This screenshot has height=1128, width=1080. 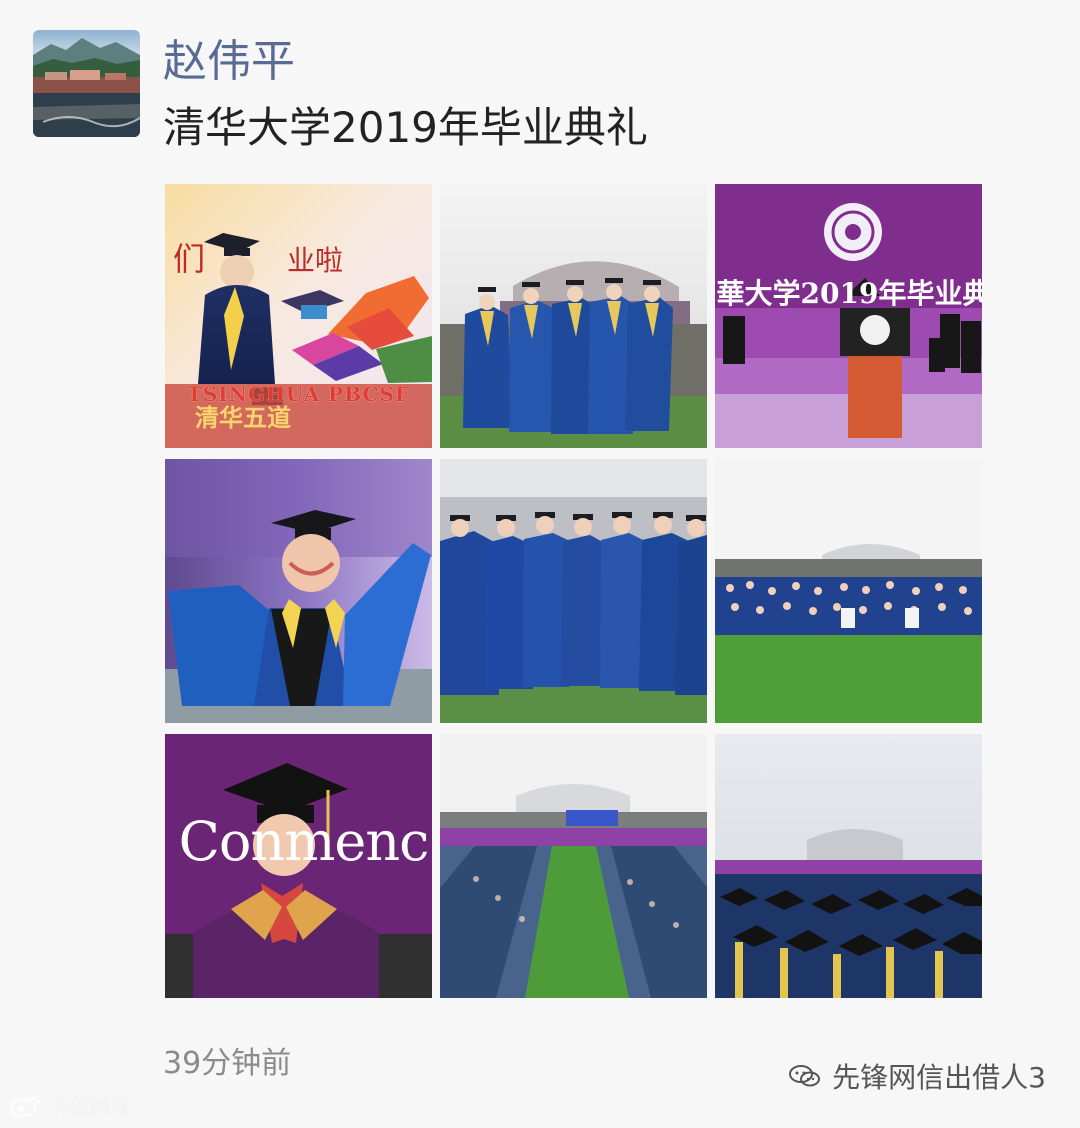 I want to click on photo-8-image, so click(x=573, y=866).